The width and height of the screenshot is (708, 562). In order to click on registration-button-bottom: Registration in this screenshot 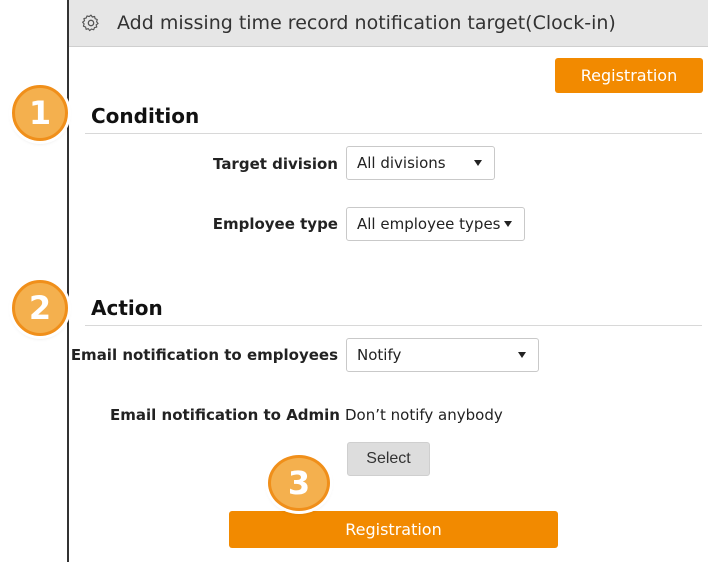, I will do `click(393, 529)`.